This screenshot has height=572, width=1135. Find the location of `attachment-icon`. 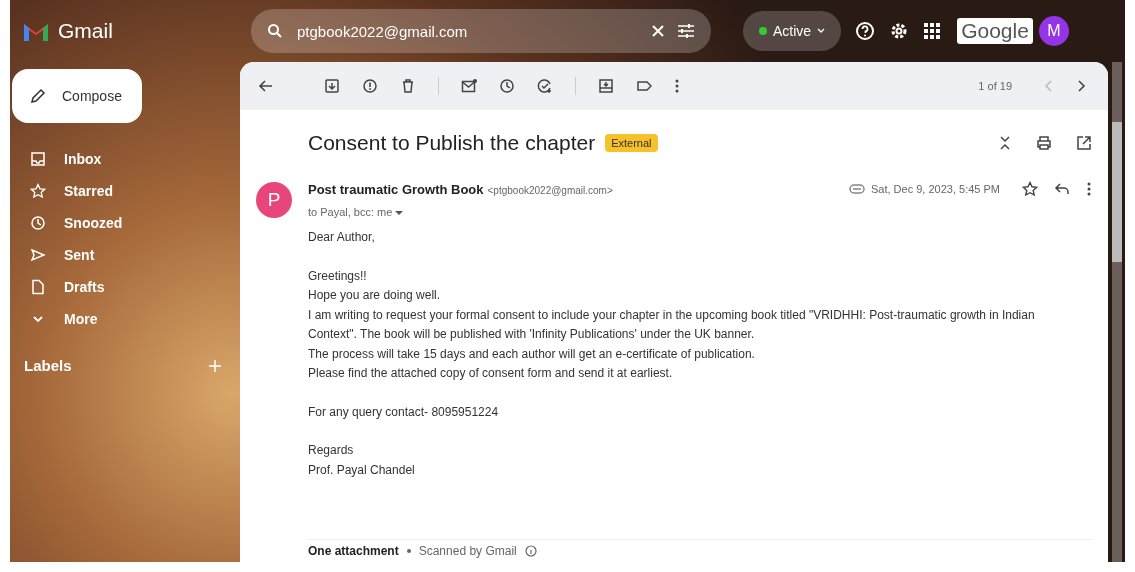

attachment-icon is located at coordinates (856, 189).